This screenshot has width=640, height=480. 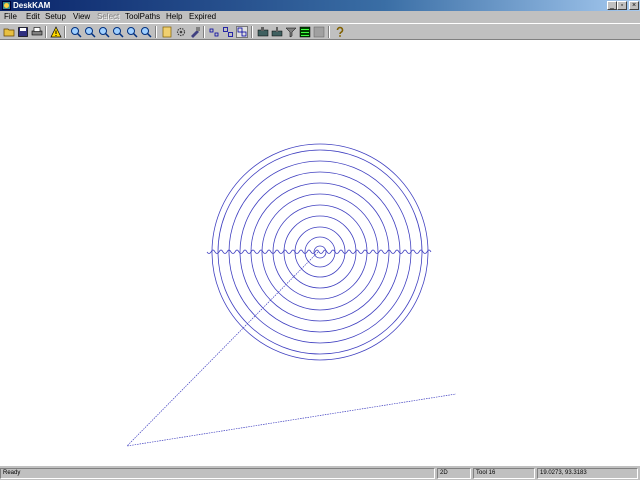 I want to click on print-icon, so click(x=37, y=31).